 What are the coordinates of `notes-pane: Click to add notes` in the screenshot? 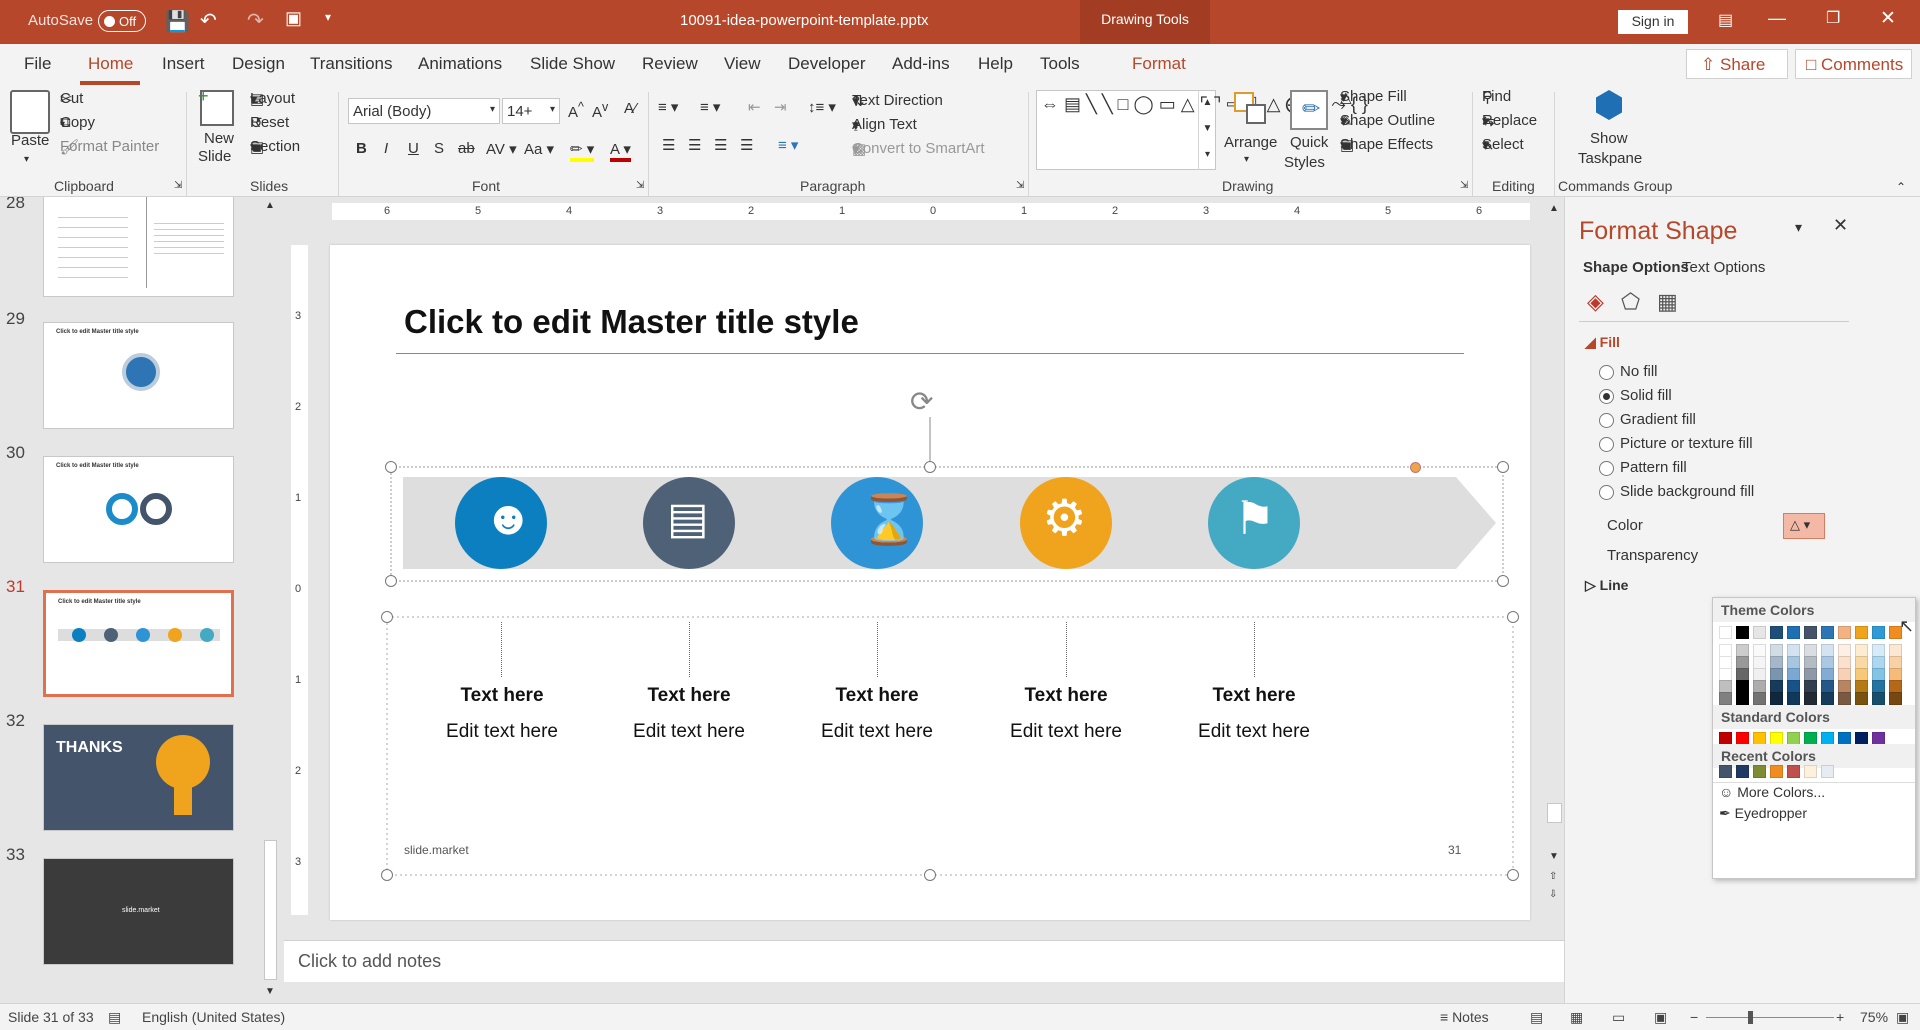 It's located at (924, 961).